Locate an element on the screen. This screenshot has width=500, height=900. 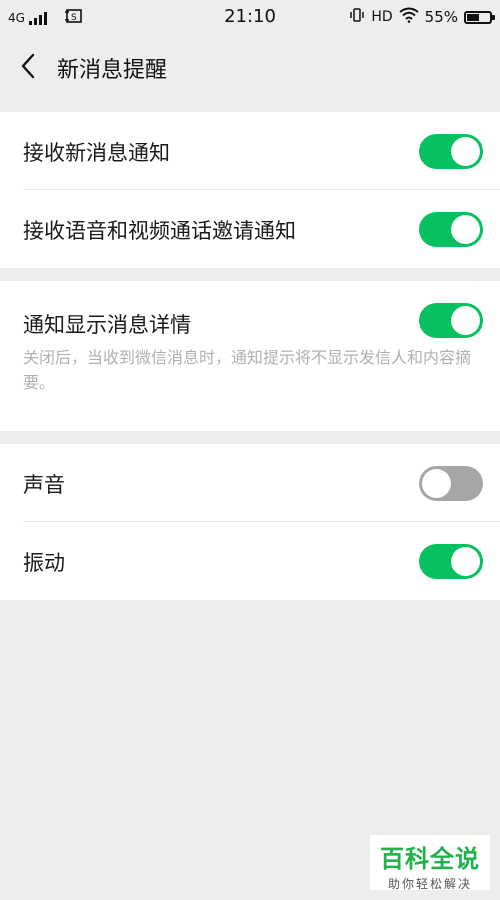
wifi-icon is located at coordinates (409, 17).